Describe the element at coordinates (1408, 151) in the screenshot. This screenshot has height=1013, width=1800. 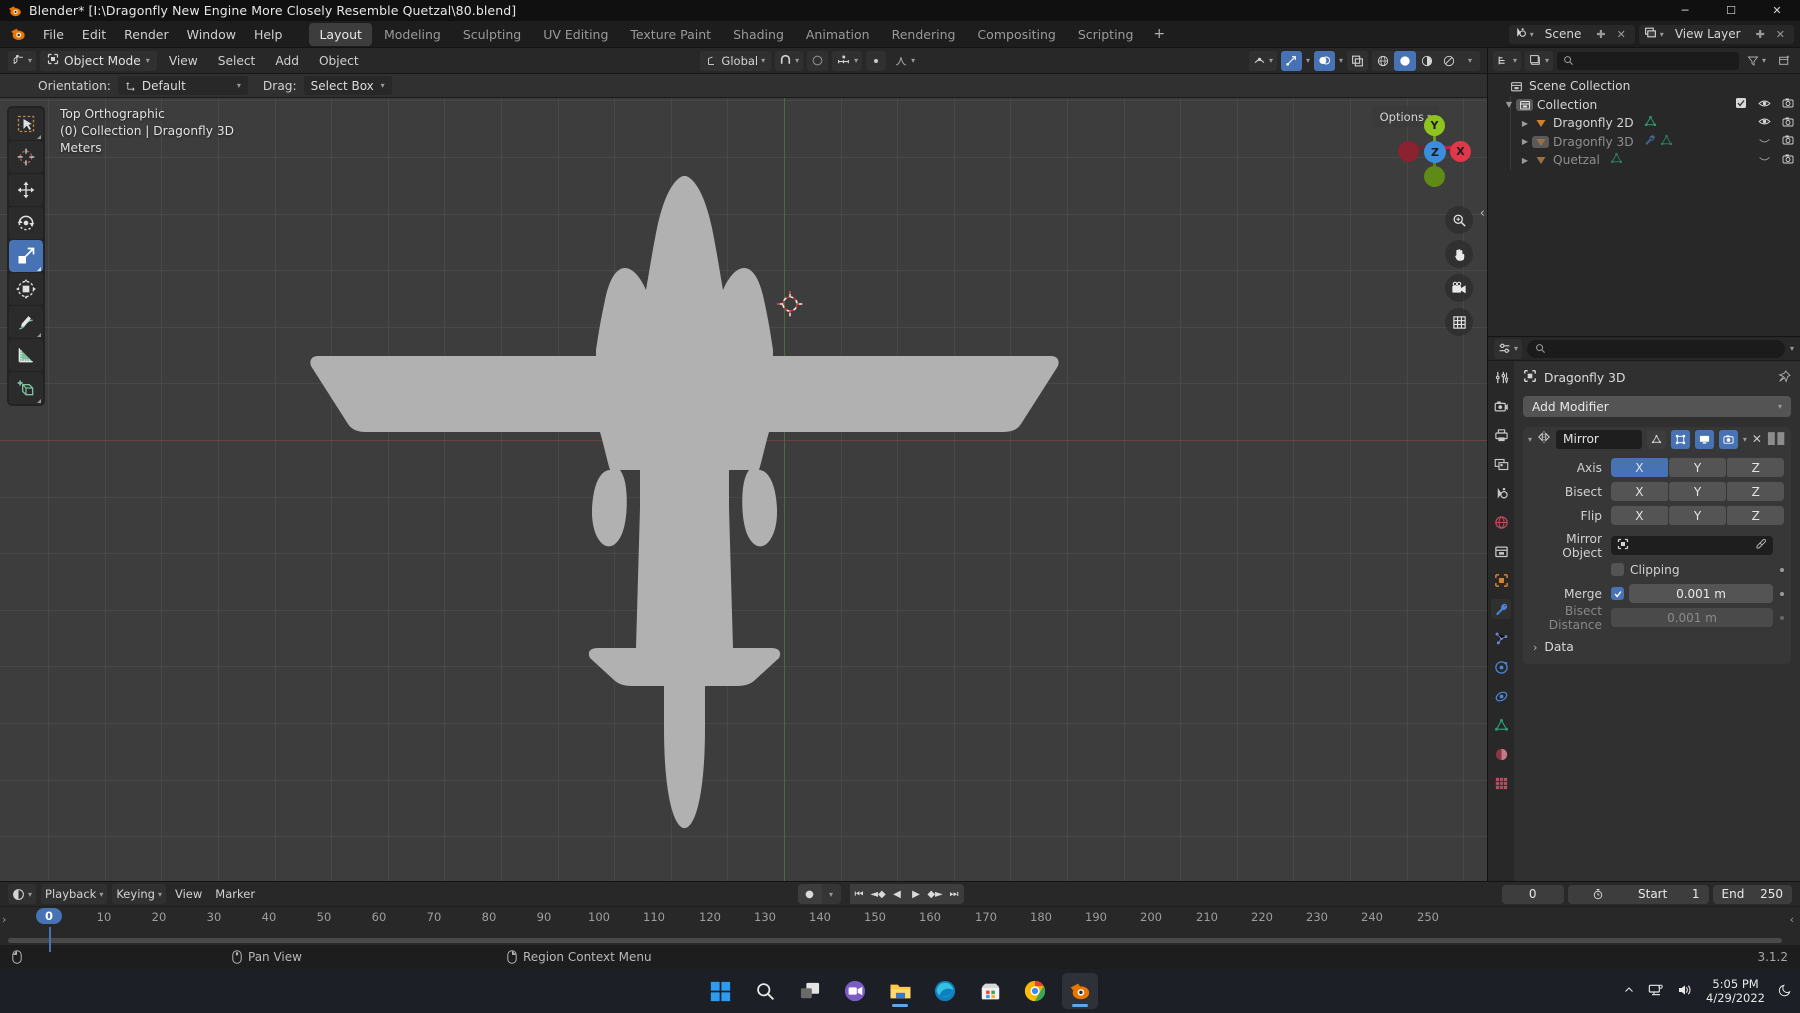
I see `gizmo-negx-ball` at that location.